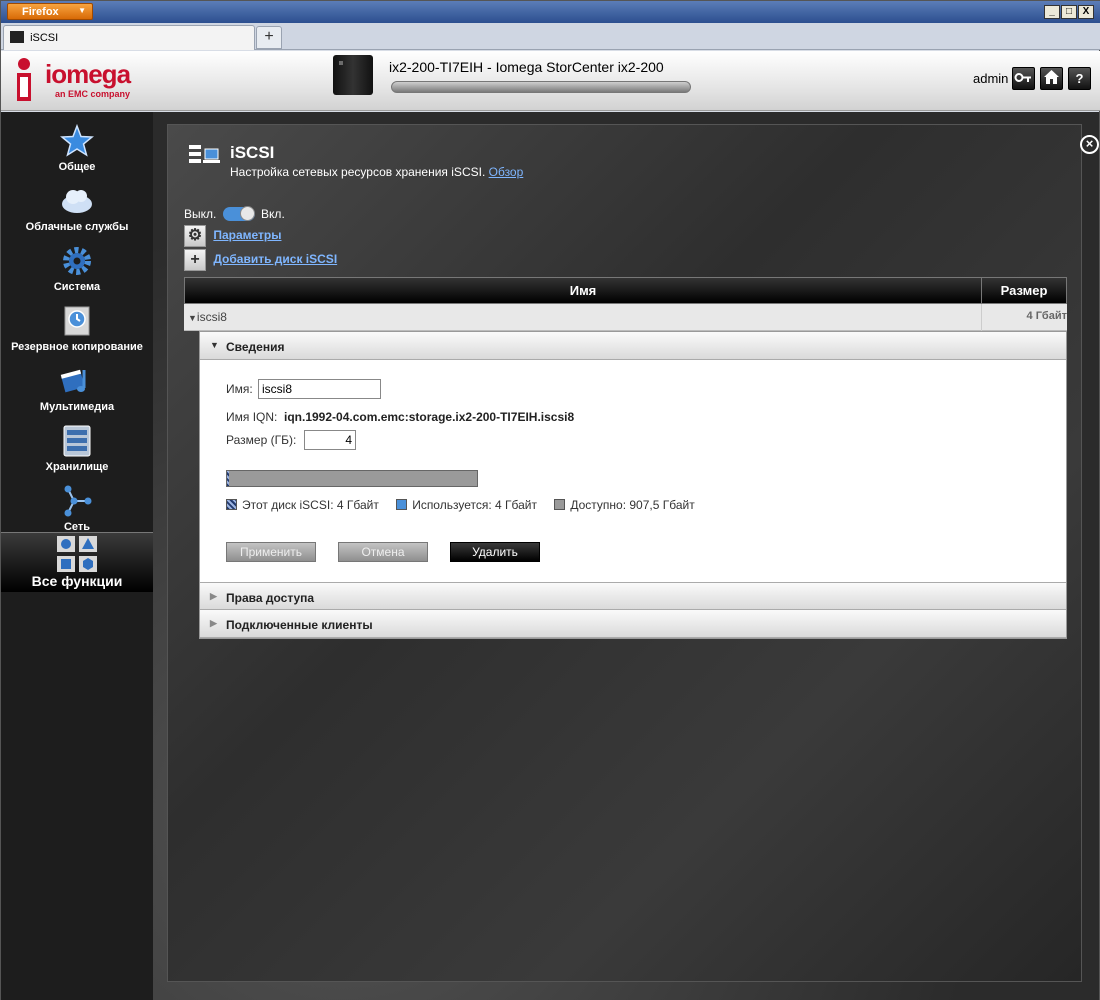  What do you see at coordinates (625, 317) in the screenshot?
I see `table-row: ▼iscsi8 4 Гбайт` at bounding box center [625, 317].